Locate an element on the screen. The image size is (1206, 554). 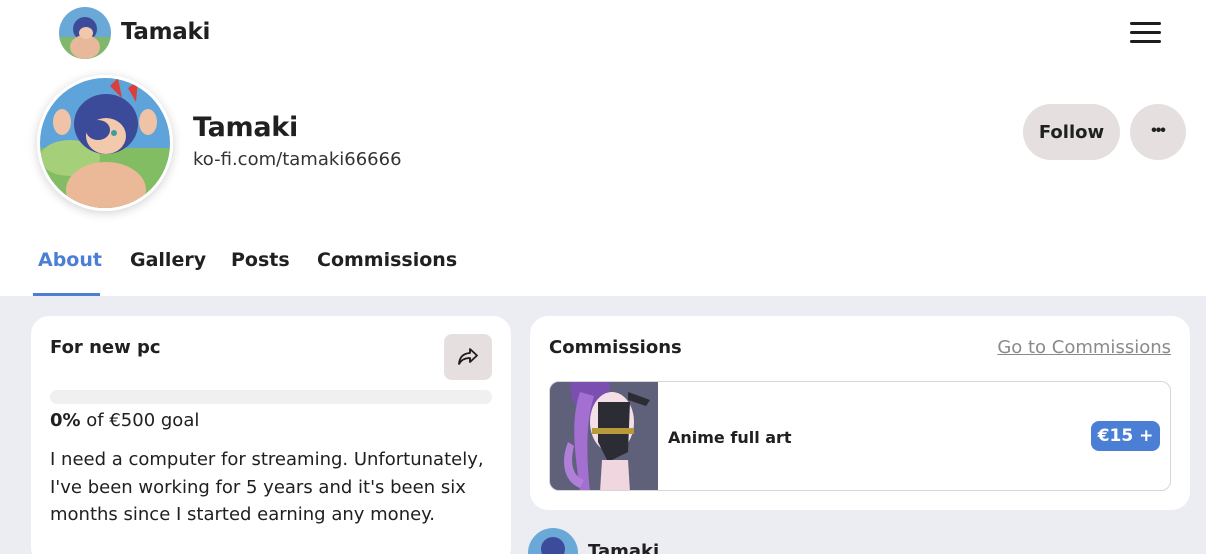
tab-gallery: Gallery is located at coordinates (168, 260).